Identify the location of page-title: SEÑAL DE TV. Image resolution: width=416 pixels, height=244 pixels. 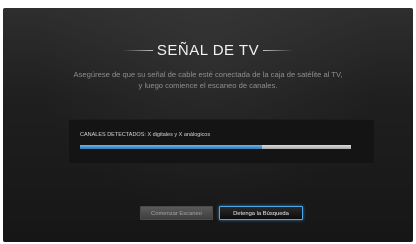
(208, 50).